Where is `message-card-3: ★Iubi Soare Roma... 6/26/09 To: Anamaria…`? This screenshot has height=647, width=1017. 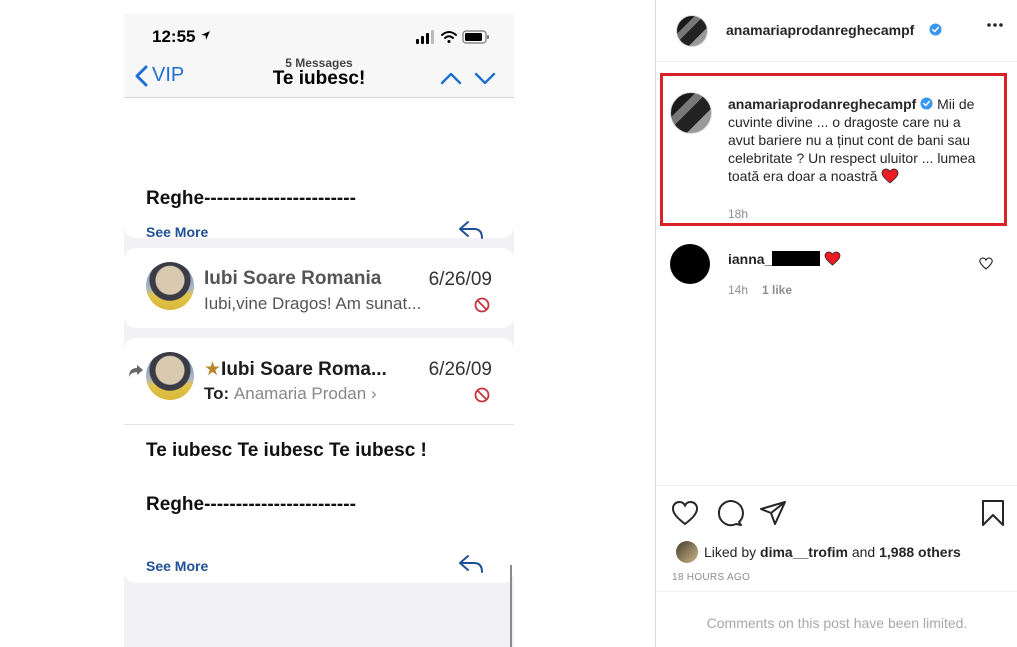
message-card-3: ★Iubi Soare Roma... 6/26/09 To: Anamaria… is located at coordinates (319, 460).